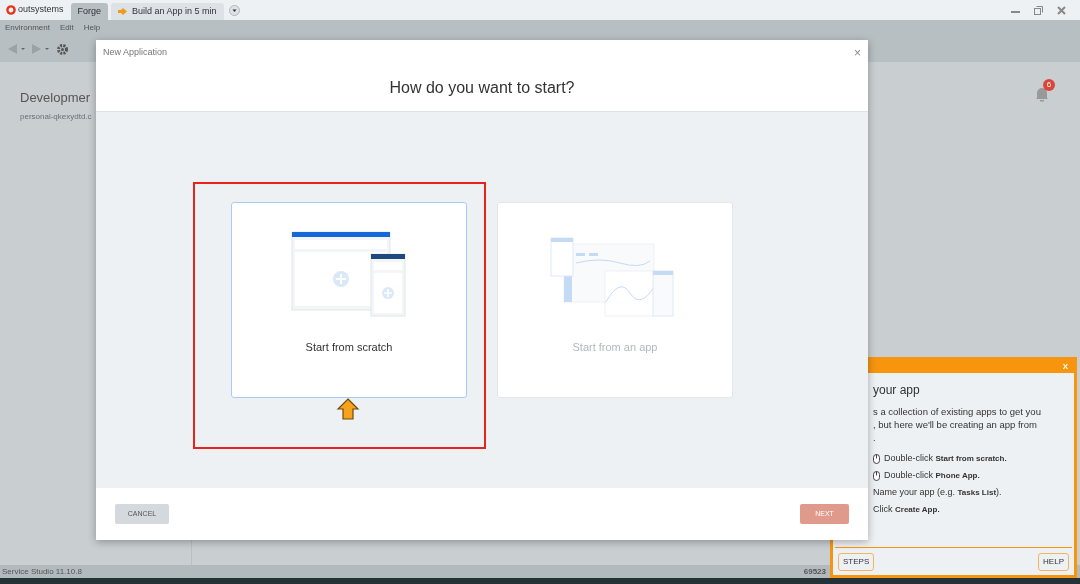  I want to click on intro-text: , but here we'll be creating an app from, so click(955, 424).